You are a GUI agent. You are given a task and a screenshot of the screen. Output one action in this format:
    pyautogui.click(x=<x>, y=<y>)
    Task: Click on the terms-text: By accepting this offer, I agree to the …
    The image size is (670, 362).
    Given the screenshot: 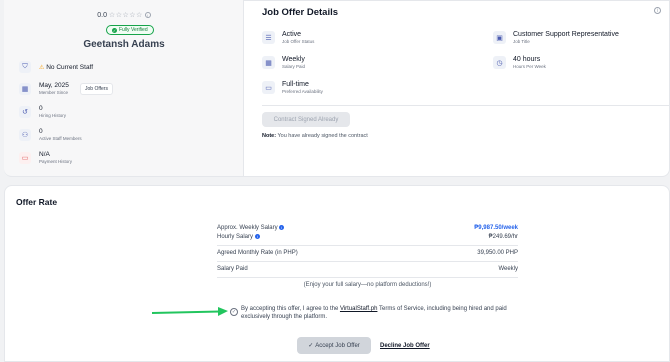 What is the action you would take?
    pyautogui.click(x=376, y=313)
    